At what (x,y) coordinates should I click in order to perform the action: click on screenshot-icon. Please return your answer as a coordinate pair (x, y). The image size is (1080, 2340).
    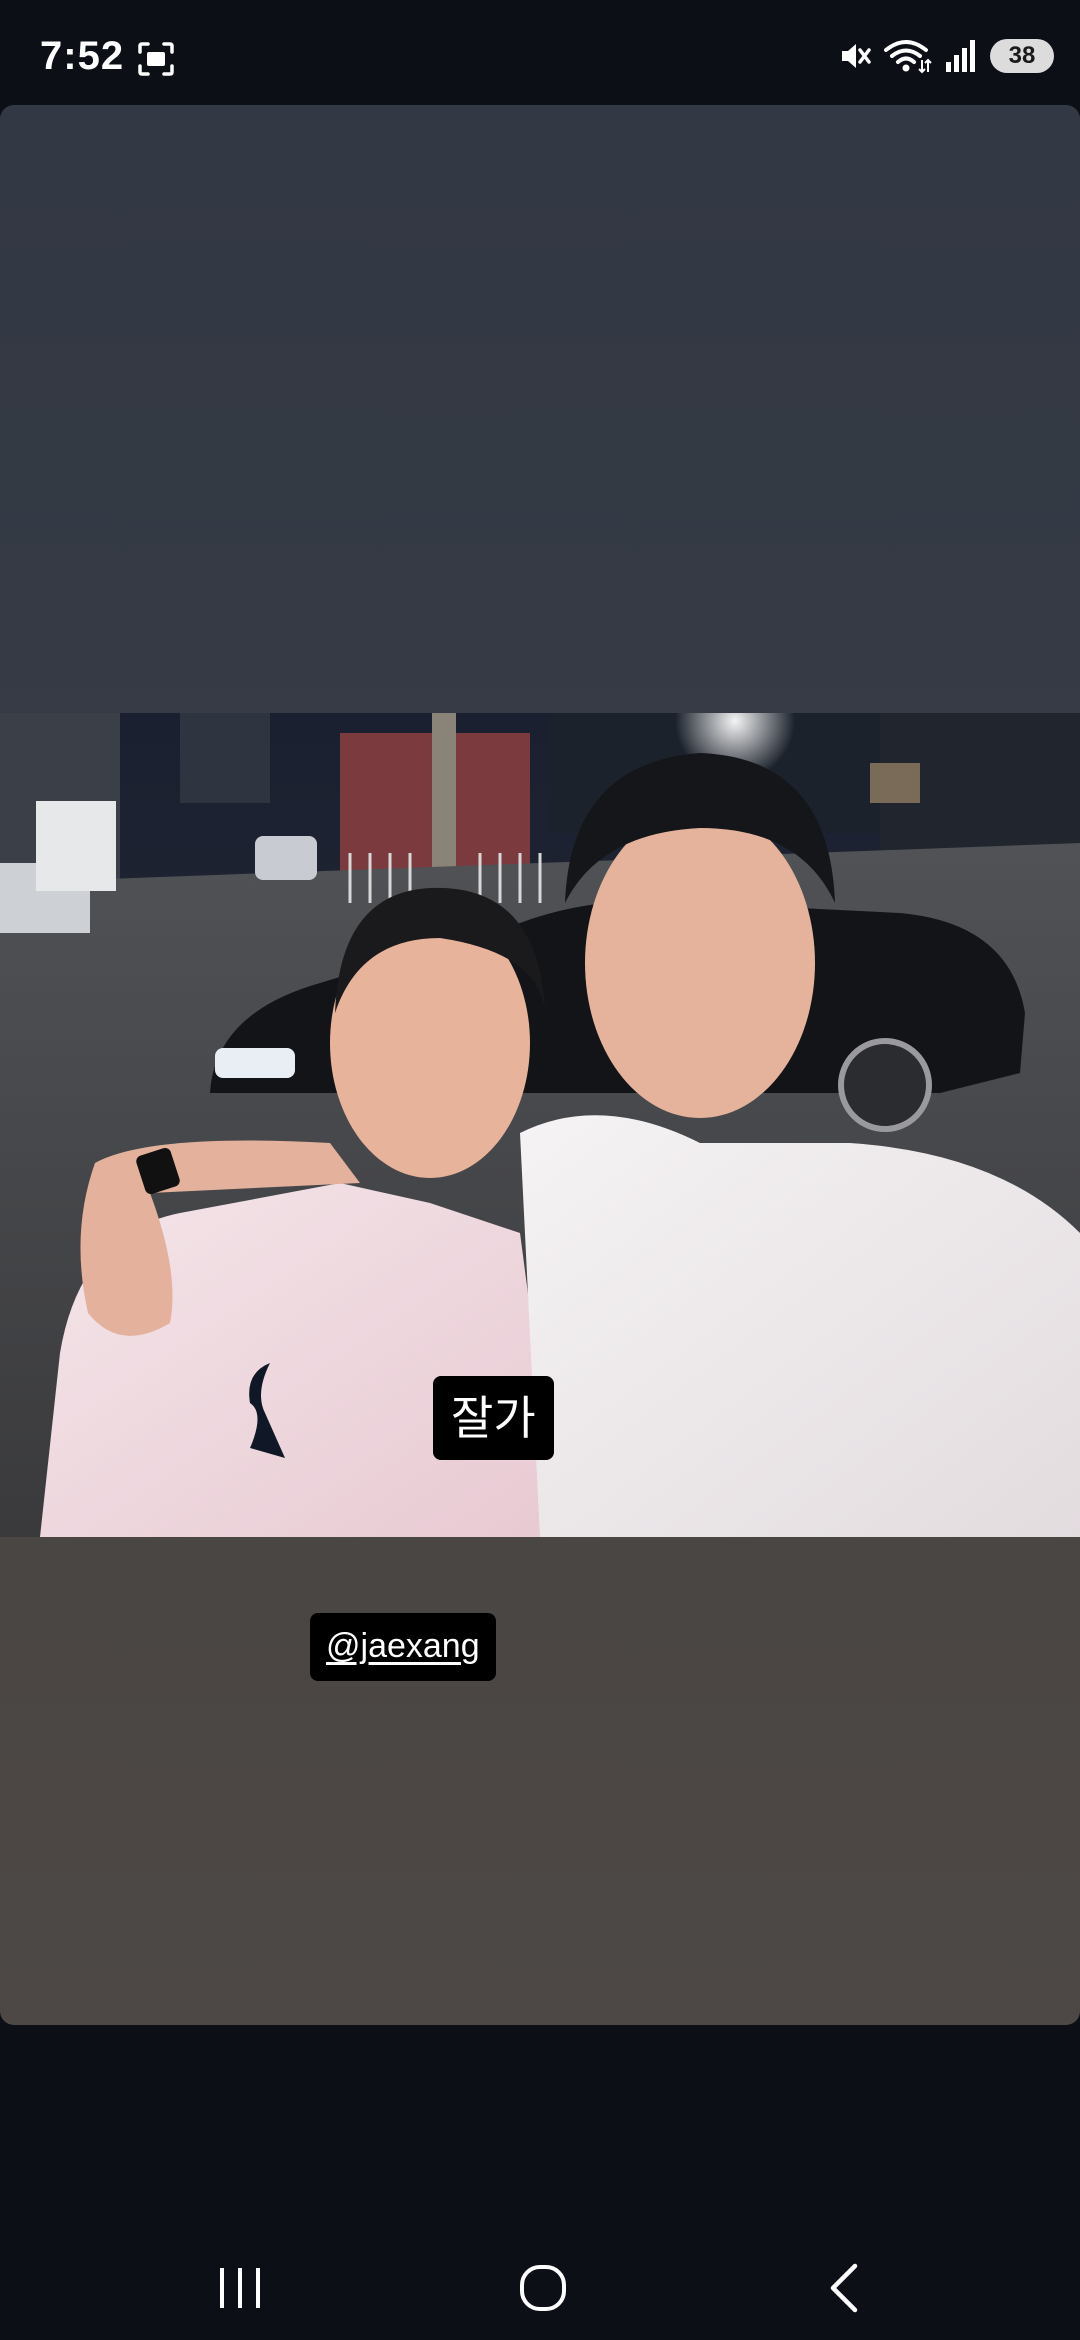
    Looking at the image, I should click on (156, 59).